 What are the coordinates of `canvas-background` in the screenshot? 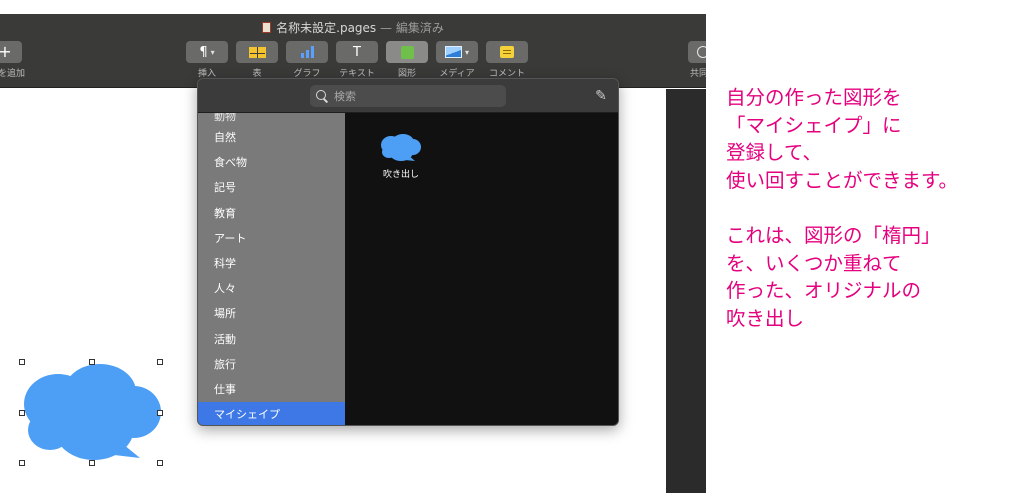 It's located at (686, 291).